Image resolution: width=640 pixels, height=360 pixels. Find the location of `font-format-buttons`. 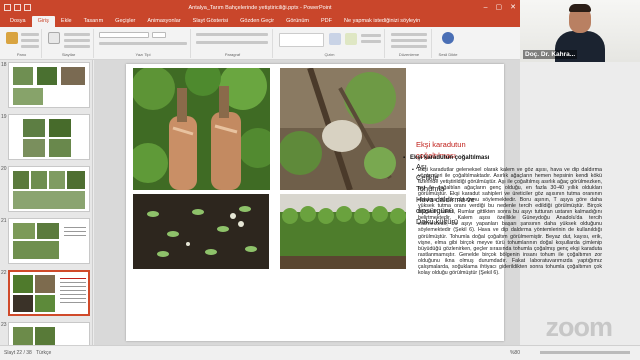

font-format-buttons is located at coordinates (143, 43).